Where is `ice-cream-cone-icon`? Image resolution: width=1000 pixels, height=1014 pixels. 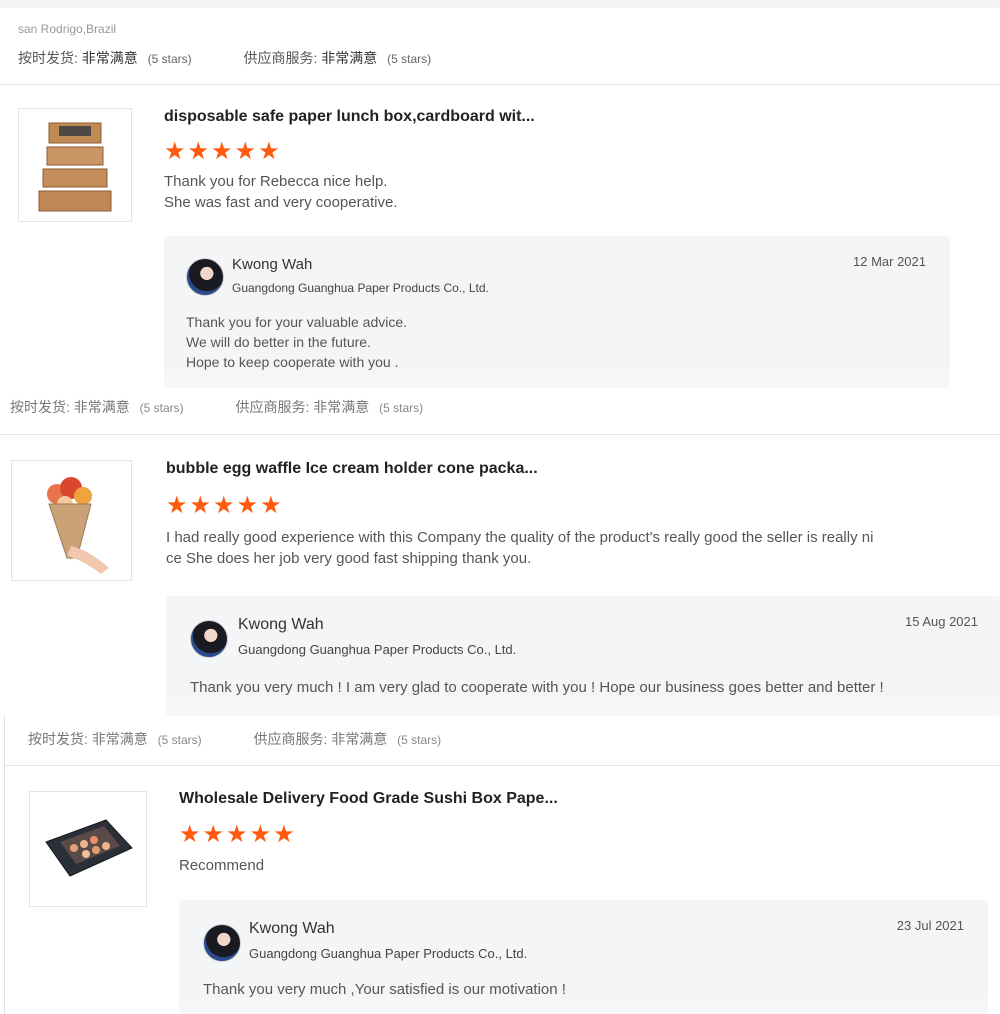
ice-cream-cone-icon is located at coordinates (77, 525).